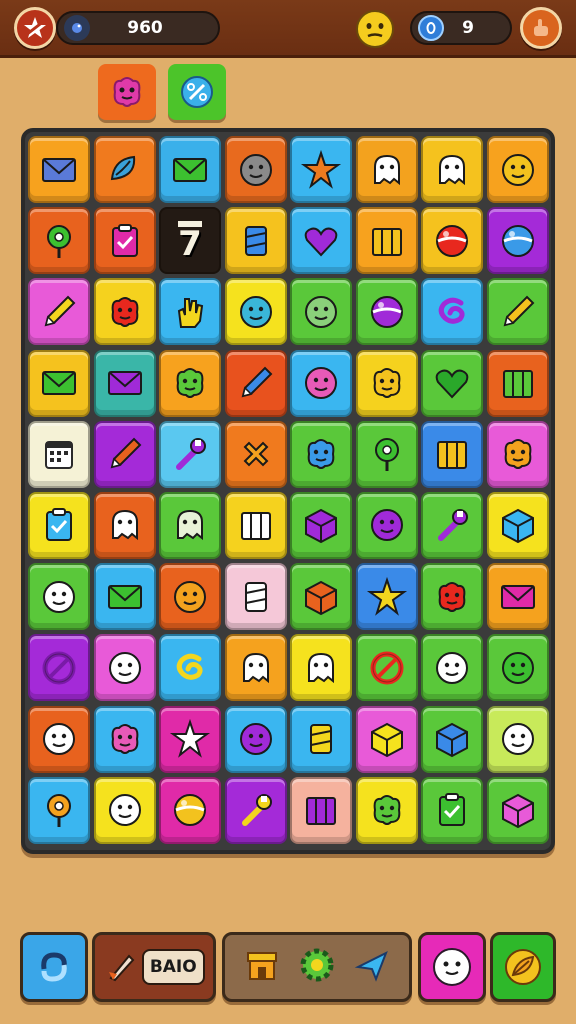 Image resolution: width=576 pixels, height=1024 pixels. What do you see at coordinates (372, 967) in the screenshot?
I see `plane-button` at bounding box center [372, 967].